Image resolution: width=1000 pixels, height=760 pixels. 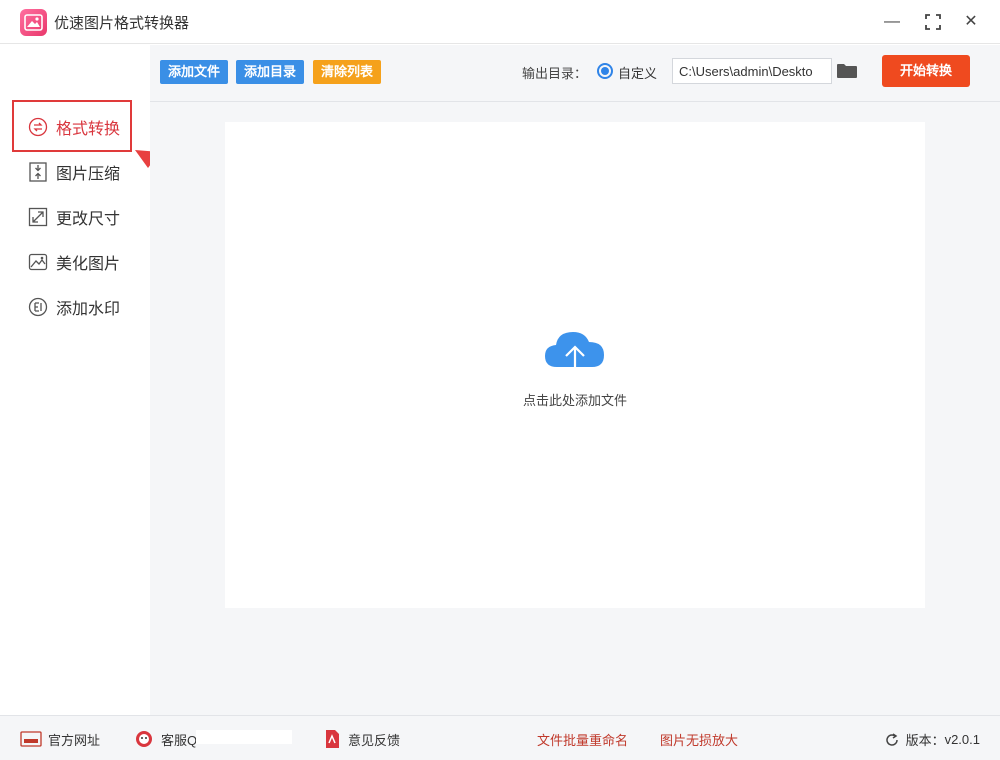 I want to click on window-title: 优速图片格式转换器, so click(x=122, y=23).